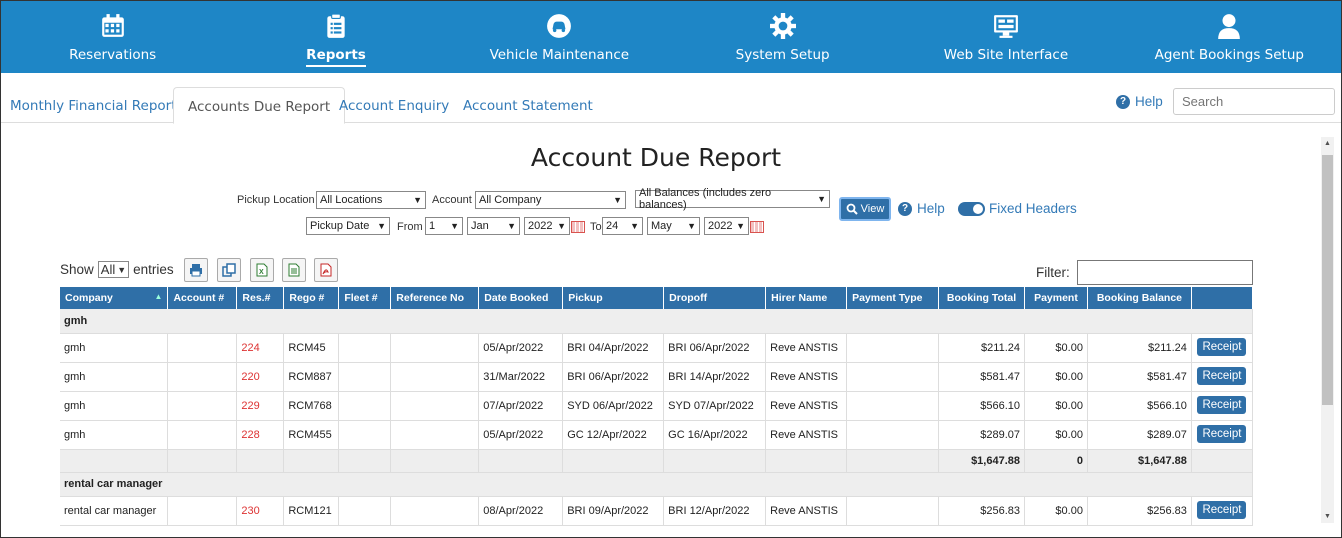  Describe the element at coordinates (114, 298) in the screenshot. I see `col-company: Company ▲` at that location.